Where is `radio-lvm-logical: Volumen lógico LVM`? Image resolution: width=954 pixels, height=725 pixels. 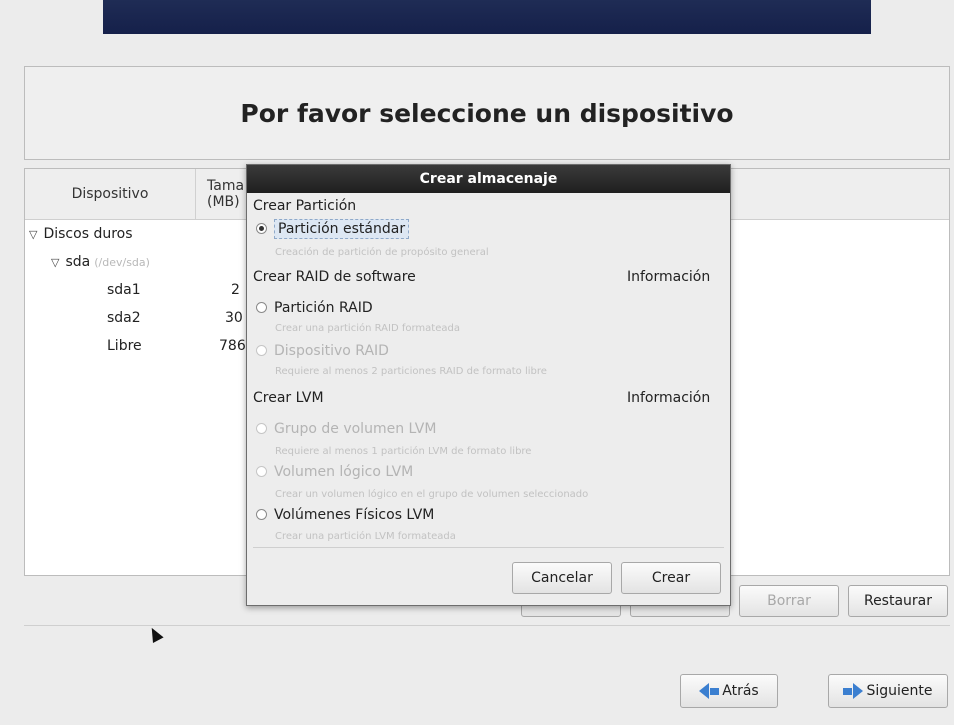 radio-lvm-logical: Volumen lógico LVM is located at coordinates (334, 472).